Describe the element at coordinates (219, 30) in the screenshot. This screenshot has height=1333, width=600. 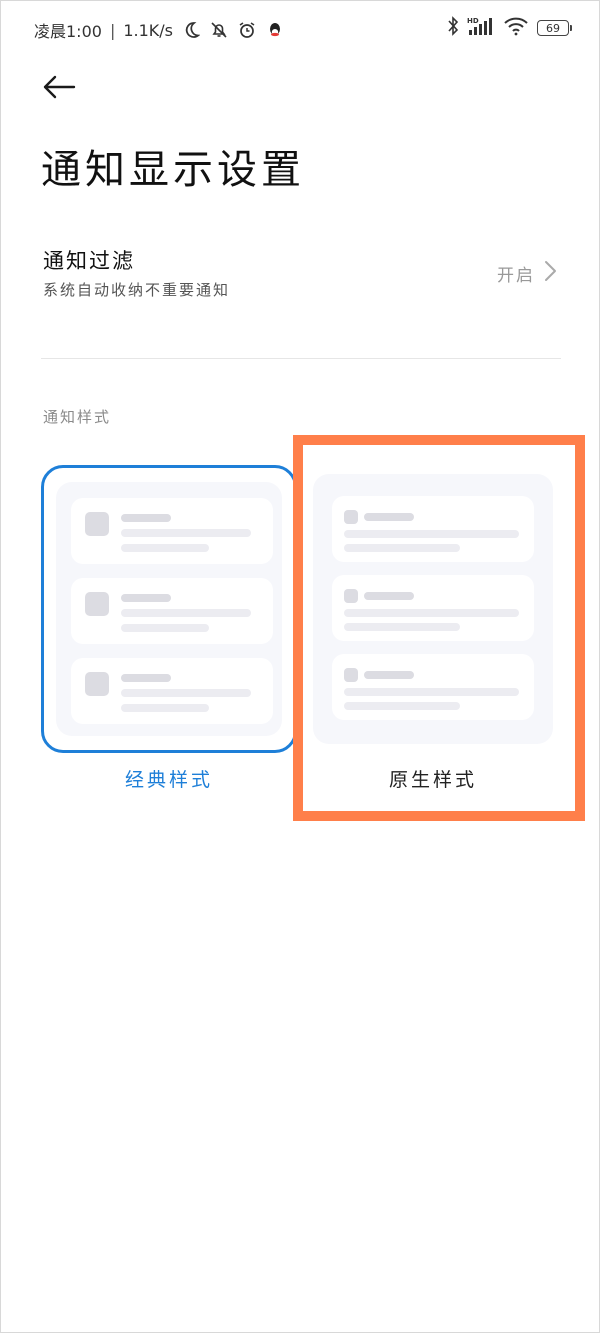
I see `bell-off-icon` at that location.